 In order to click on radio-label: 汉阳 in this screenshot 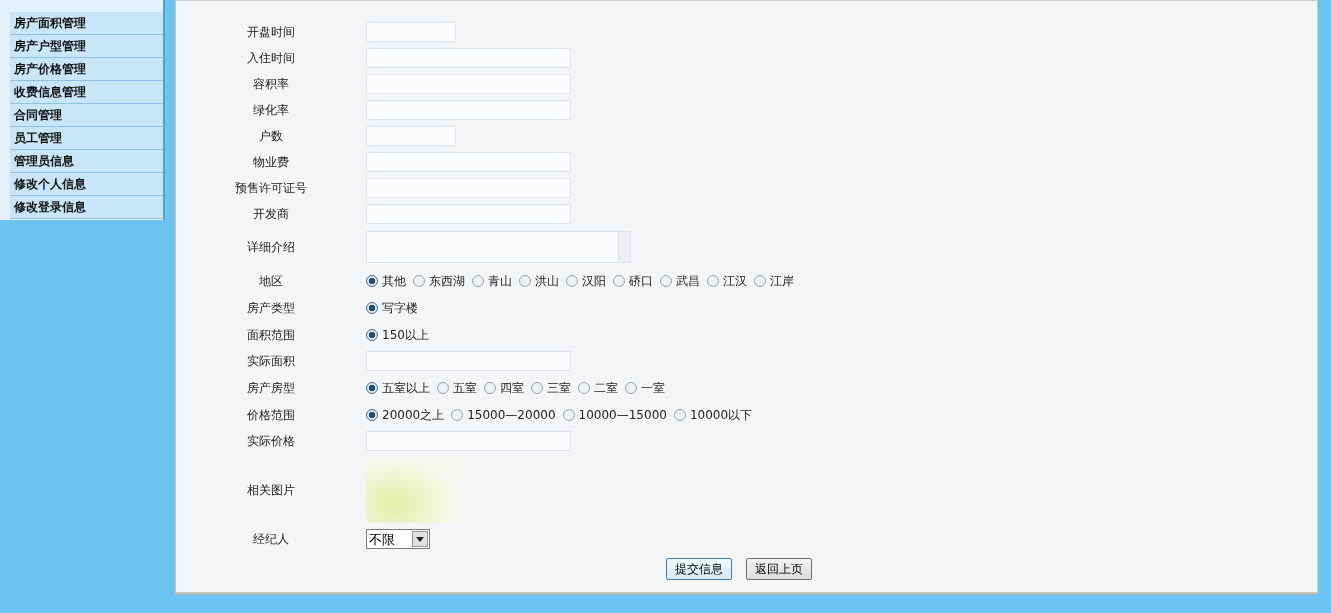, I will do `click(594, 281)`.